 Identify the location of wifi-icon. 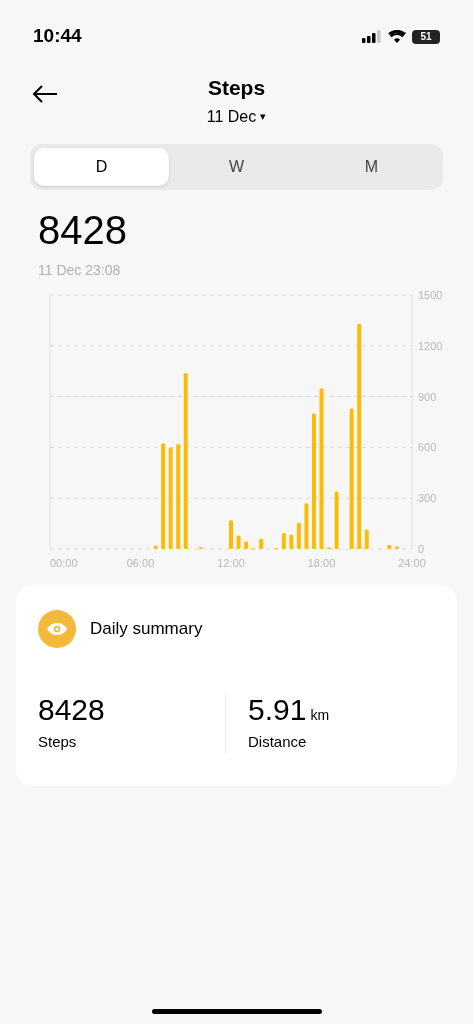
(397, 36).